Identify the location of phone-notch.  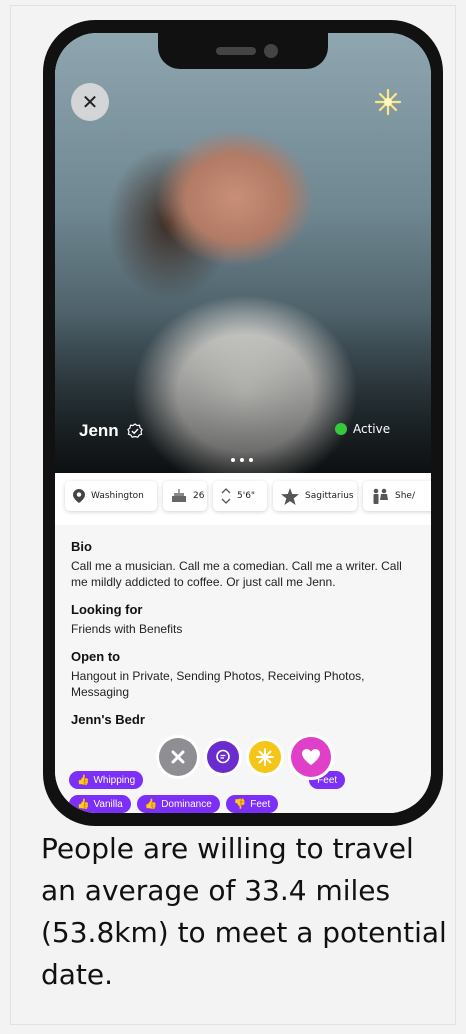
(243, 51).